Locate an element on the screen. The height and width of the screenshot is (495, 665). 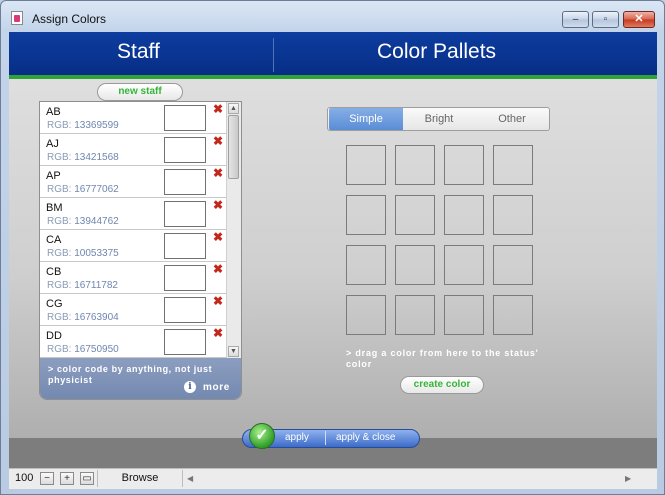
tab-other: Other is located at coordinates (512, 119).